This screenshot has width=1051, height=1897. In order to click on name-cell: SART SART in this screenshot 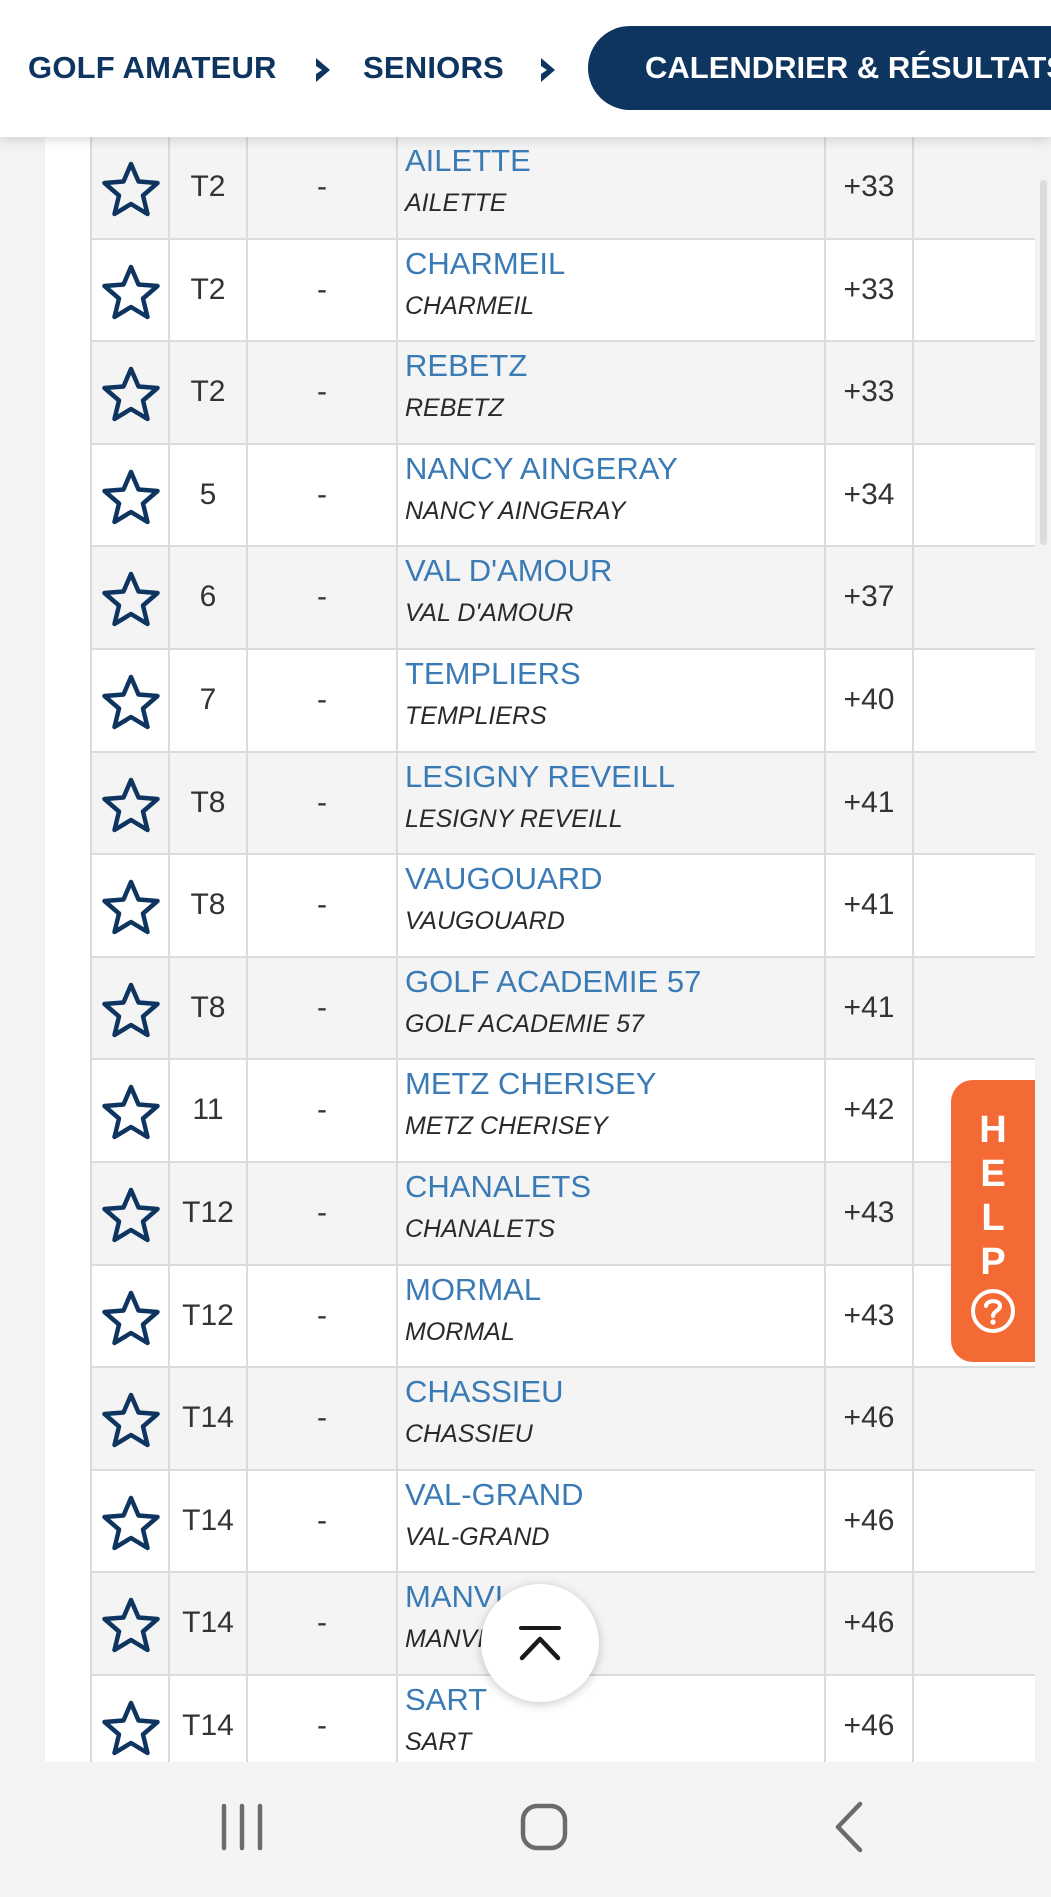, I will do `click(612, 1718)`.